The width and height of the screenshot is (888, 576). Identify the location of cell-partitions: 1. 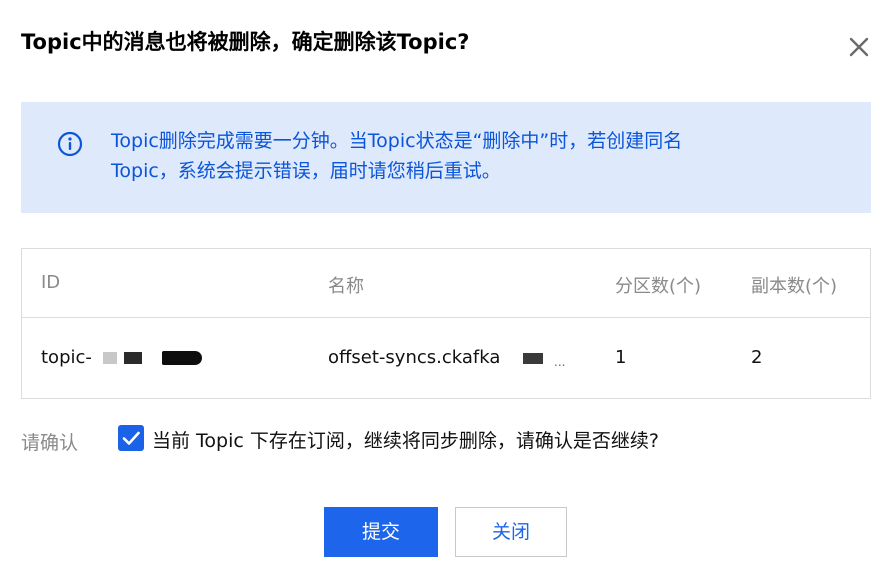
(621, 357).